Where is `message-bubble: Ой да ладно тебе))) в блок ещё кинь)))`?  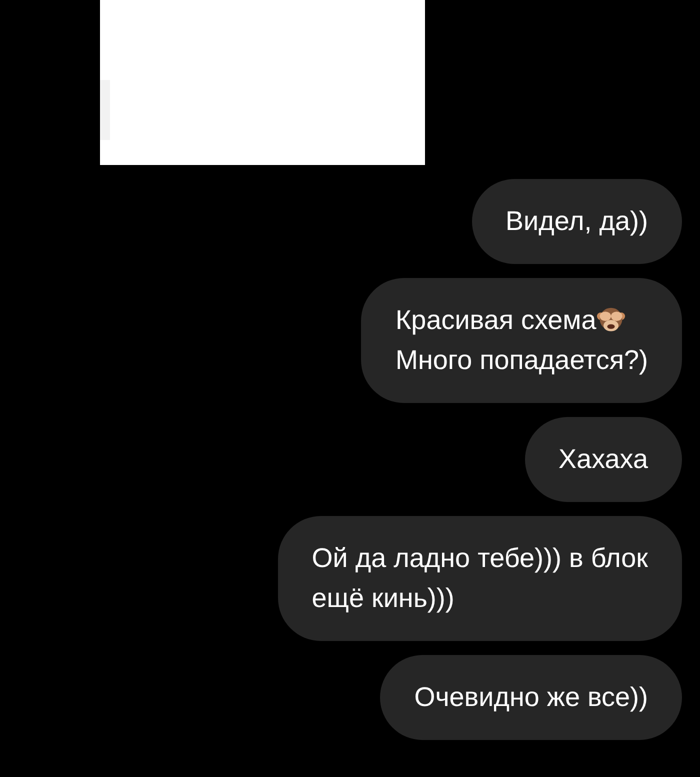 message-bubble: Ой да ладно тебе))) в блок ещё кинь))) is located at coordinates (480, 578).